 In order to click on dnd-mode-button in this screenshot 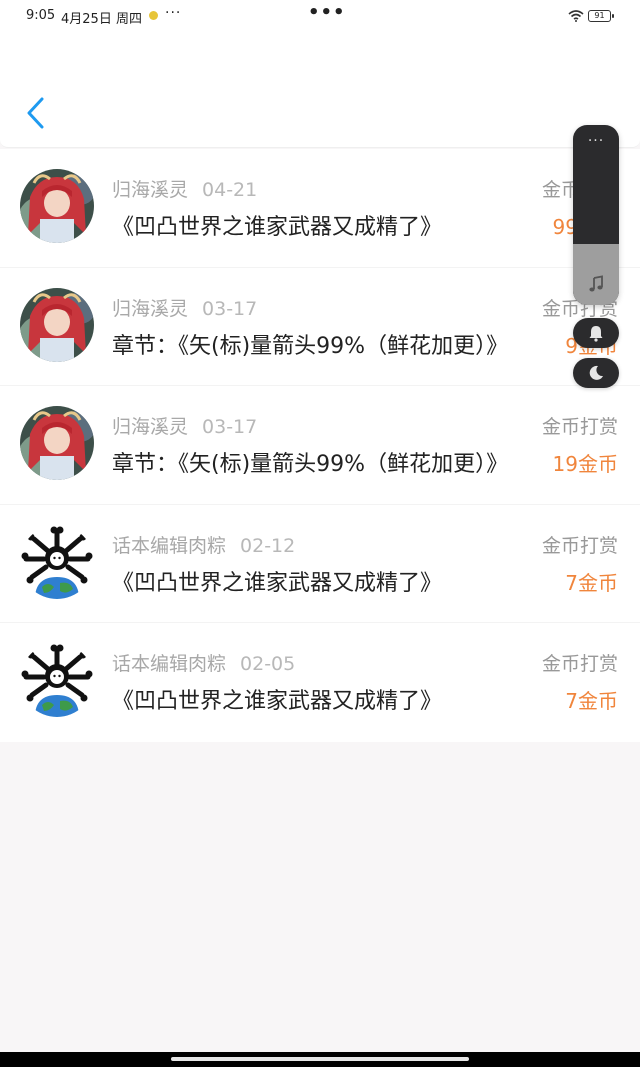, I will do `click(596, 373)`.